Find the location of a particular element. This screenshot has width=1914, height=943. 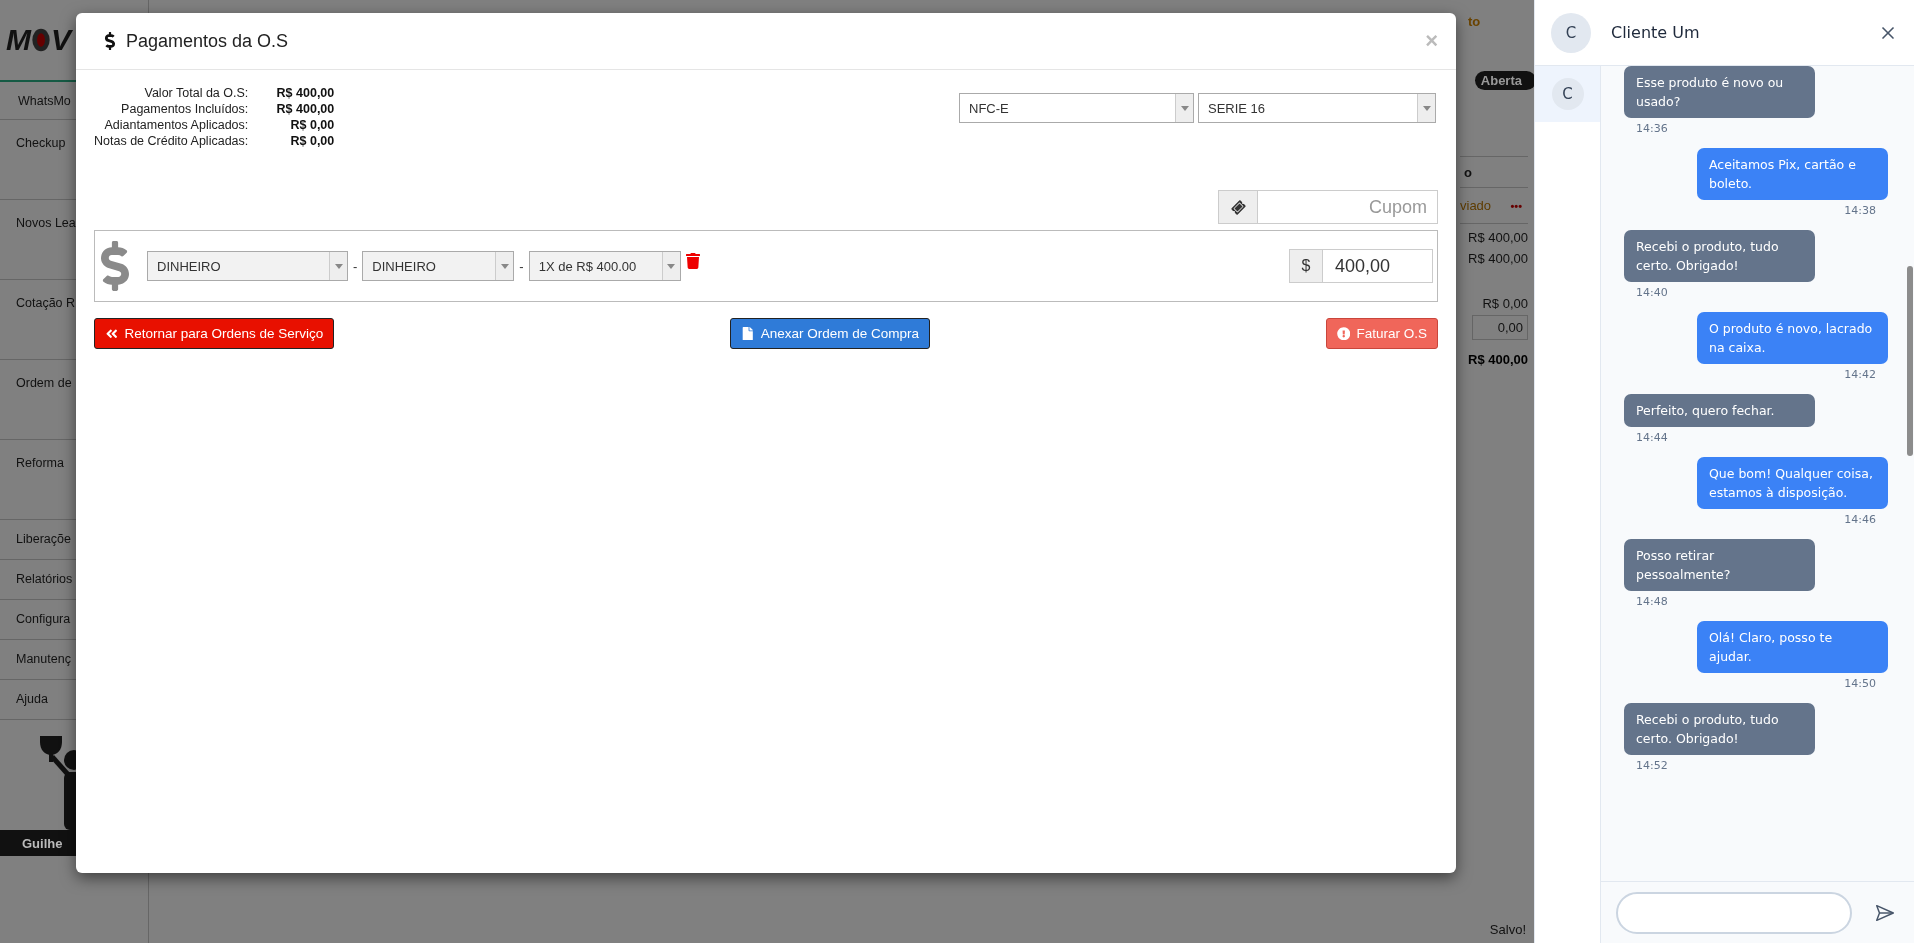

message-time: 14:40 is located at coordinates (1651, 292).